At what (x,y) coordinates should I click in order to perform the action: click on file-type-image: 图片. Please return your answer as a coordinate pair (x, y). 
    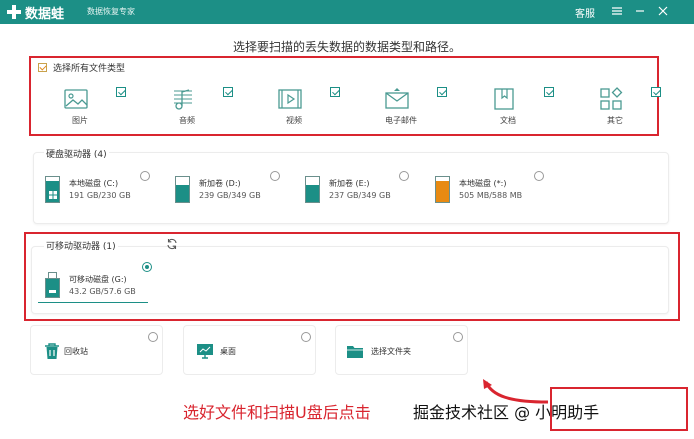
    Looking at the image, I should click on (93, 104).